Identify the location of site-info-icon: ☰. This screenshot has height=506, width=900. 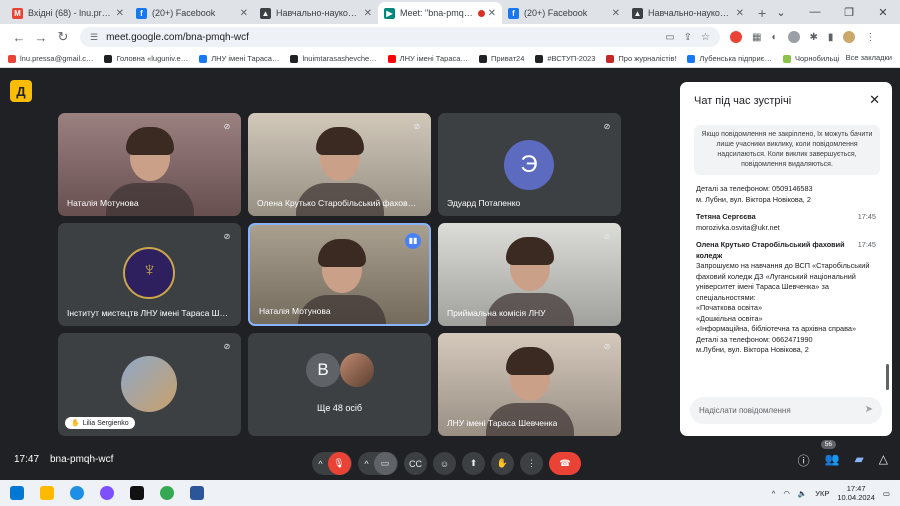
(94, 37).